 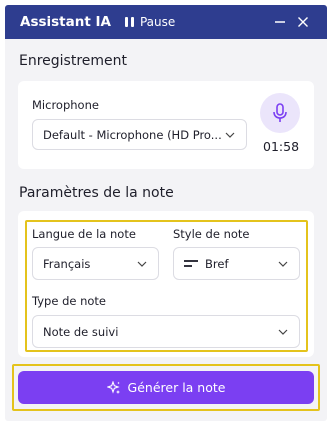 I want to click on close-button, so click(x=303, y=22).